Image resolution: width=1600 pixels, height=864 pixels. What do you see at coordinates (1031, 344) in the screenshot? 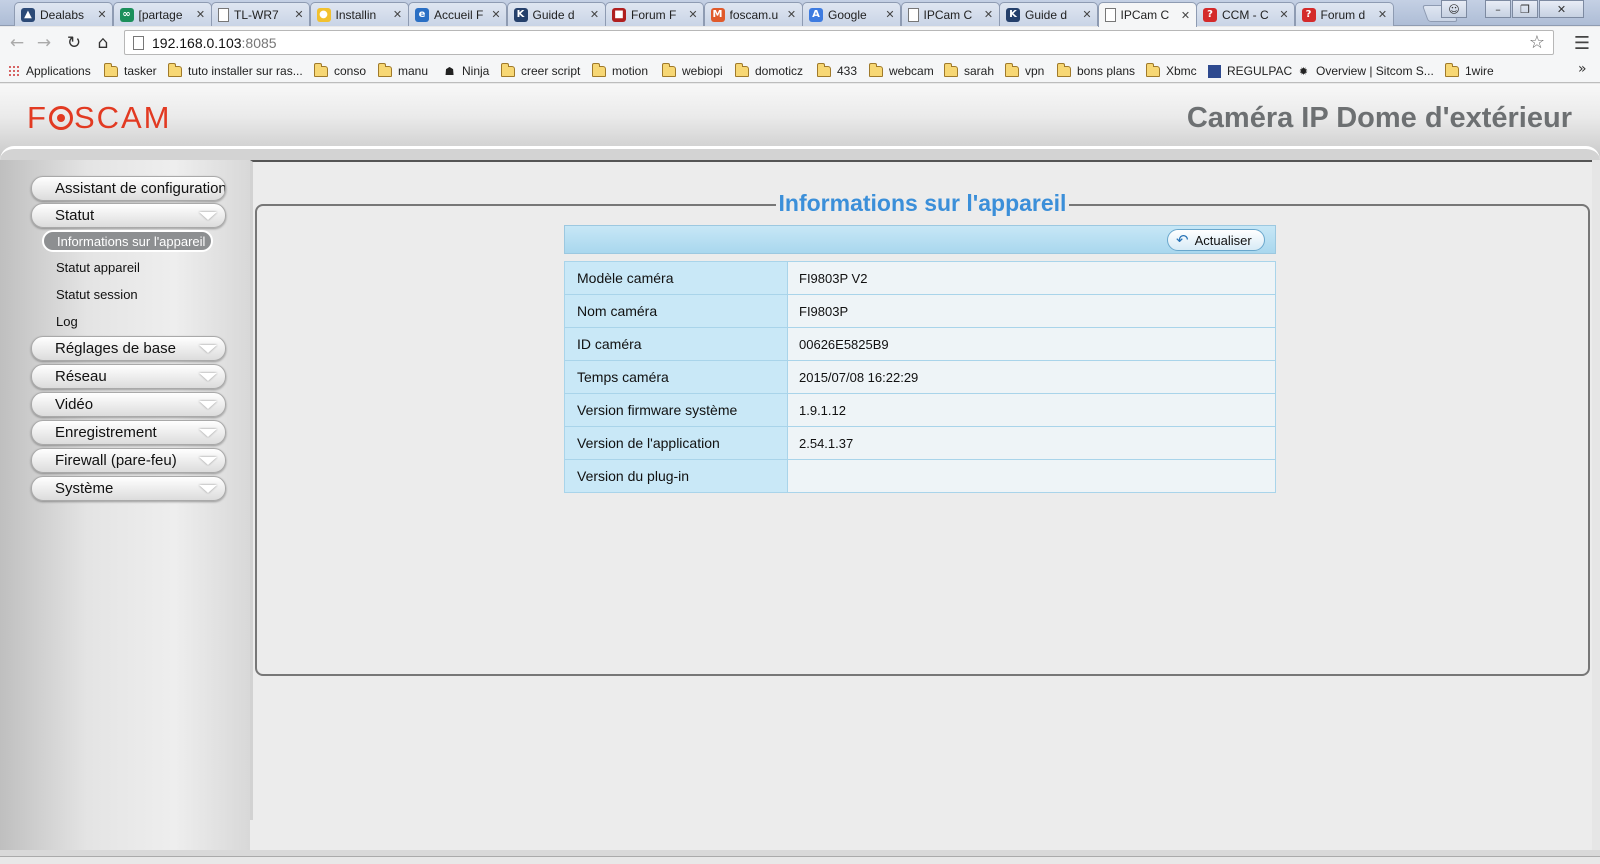
I see `row-value: 00626E5825B9` at bounding box center [1031, 344].